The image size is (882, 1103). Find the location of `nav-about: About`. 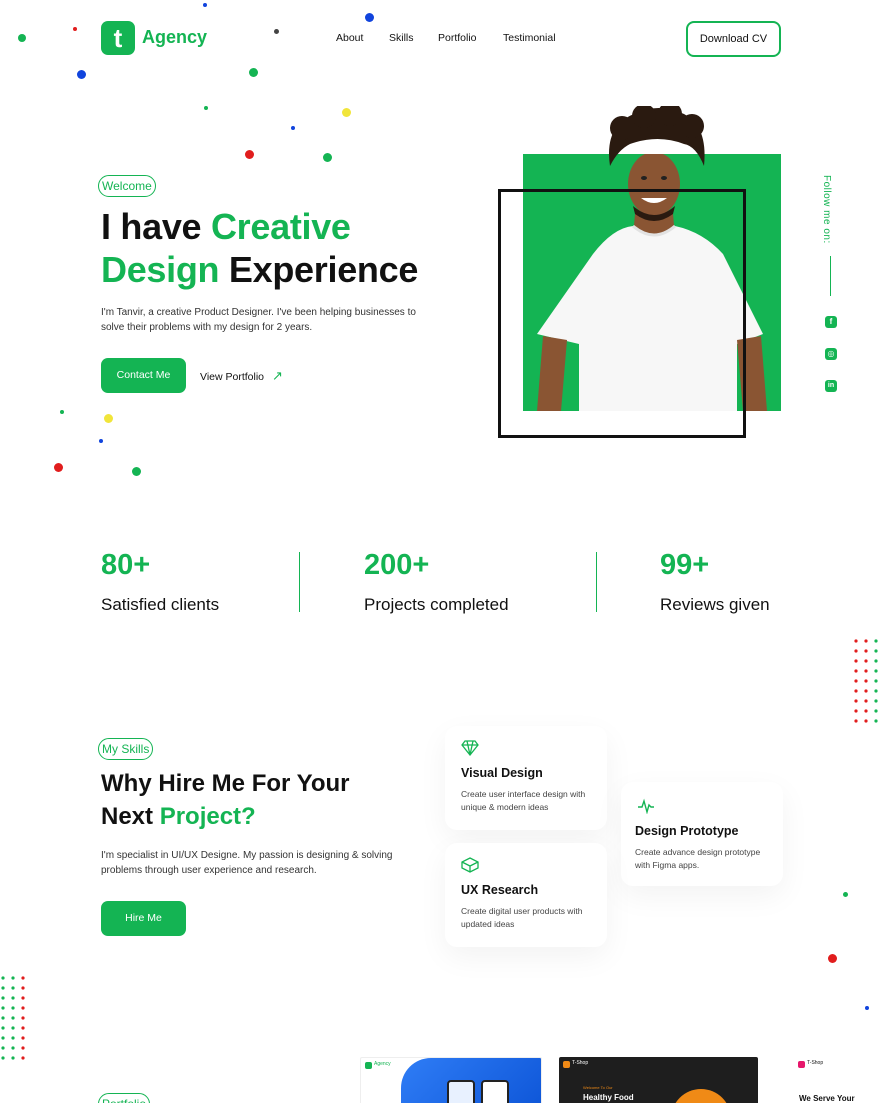

nav-about: About is located at coordinates (349, 38).